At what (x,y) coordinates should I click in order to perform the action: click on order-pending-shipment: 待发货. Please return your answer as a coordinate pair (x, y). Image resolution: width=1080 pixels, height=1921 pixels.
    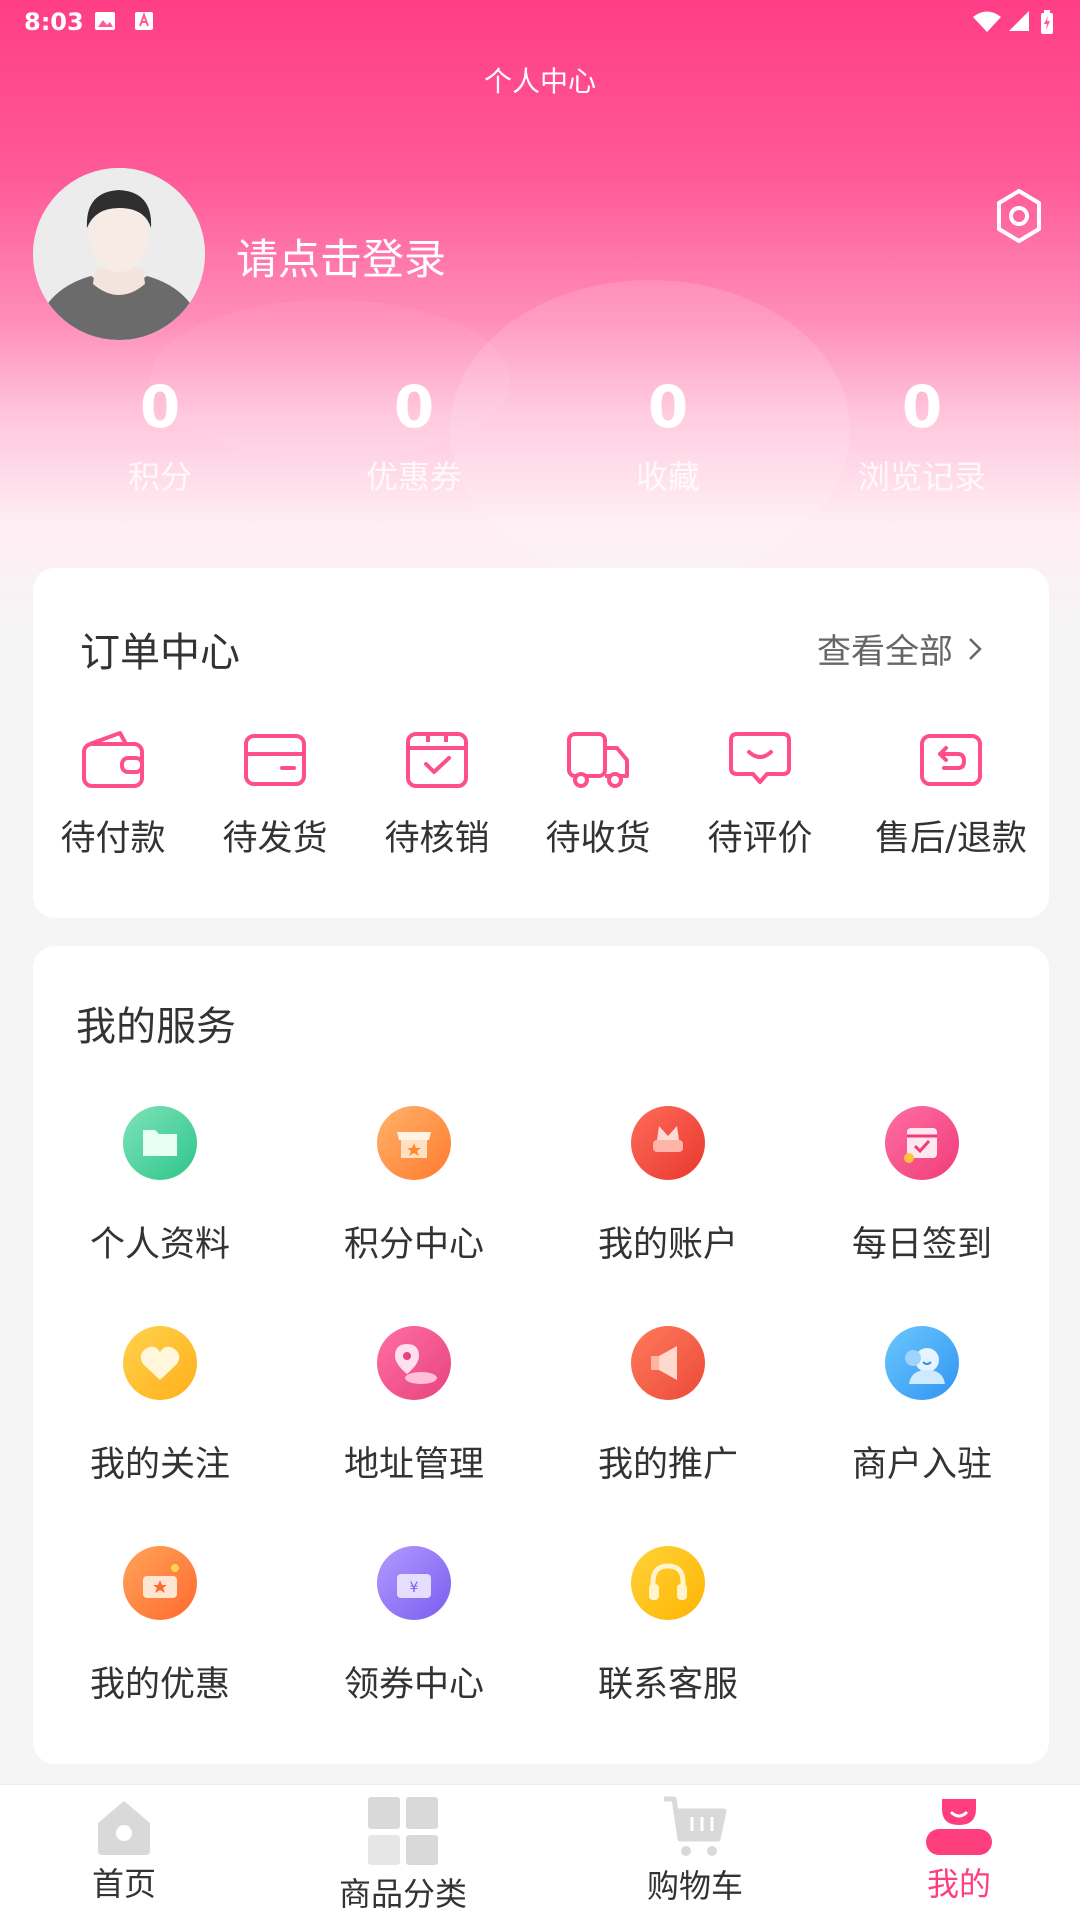
    Looking at the image, I should click on (275, 795).